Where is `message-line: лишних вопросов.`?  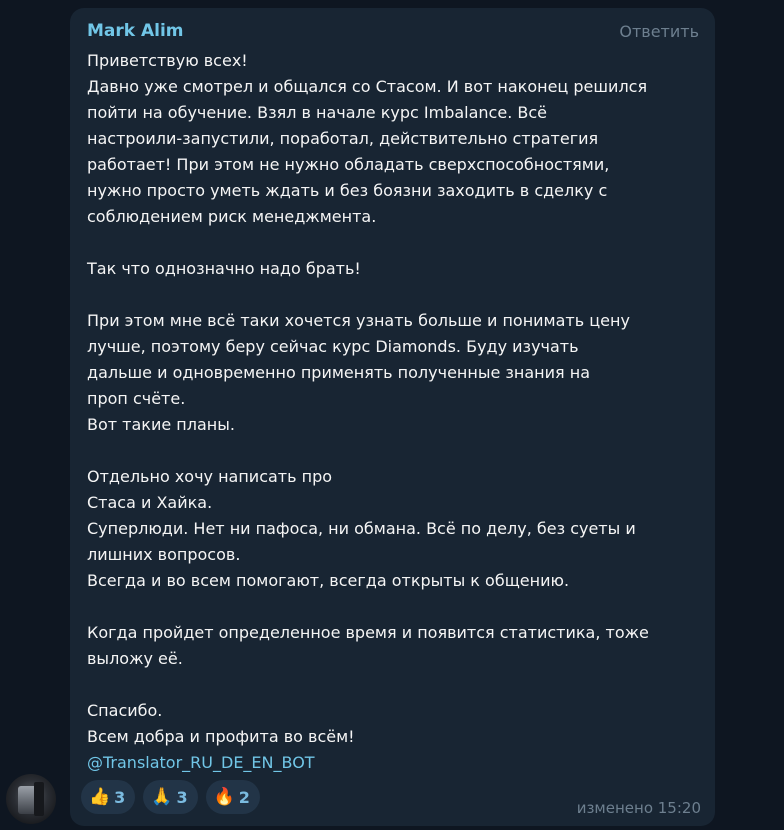
message-line: лишних вопросов. is located at coordinates (164, 554).